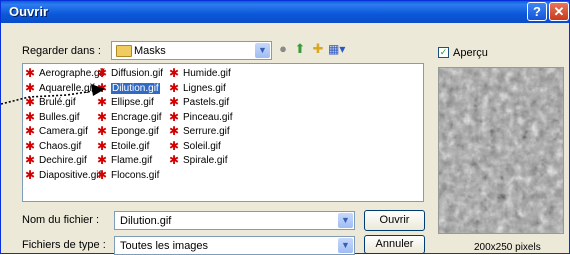  Describe the element at coordinates (234, 220) in the screenshot. I see `filename-field: Dilution.gif ▼` at that location.